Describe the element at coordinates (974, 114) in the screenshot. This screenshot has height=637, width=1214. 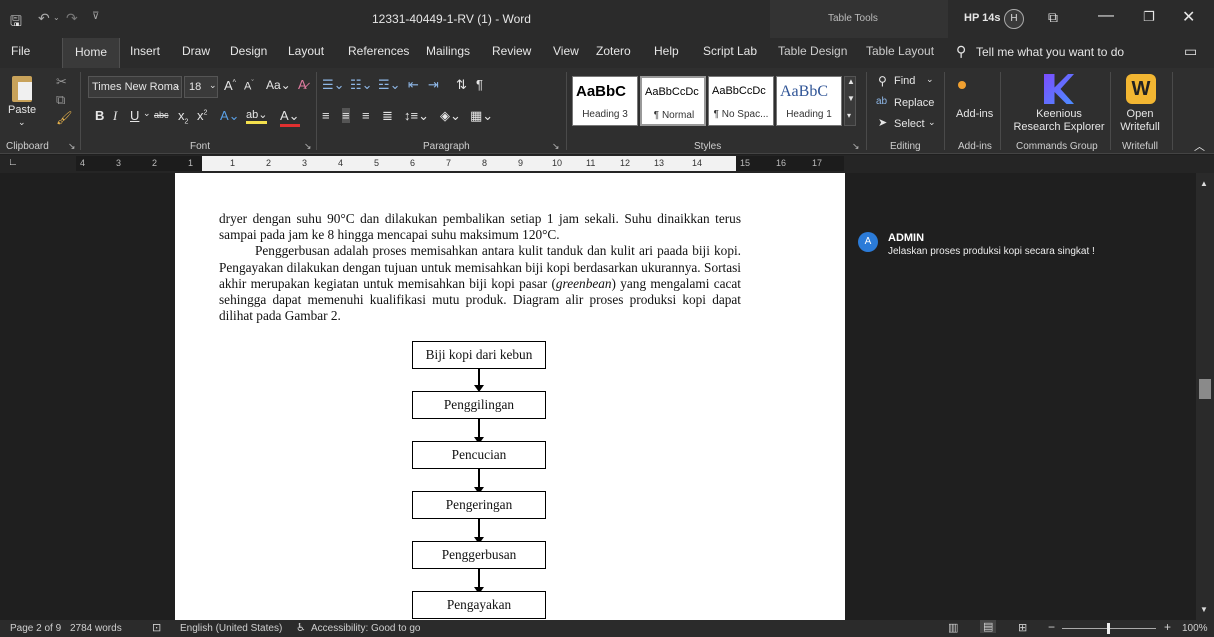
I see `addins-button: Add-ins` at that location.